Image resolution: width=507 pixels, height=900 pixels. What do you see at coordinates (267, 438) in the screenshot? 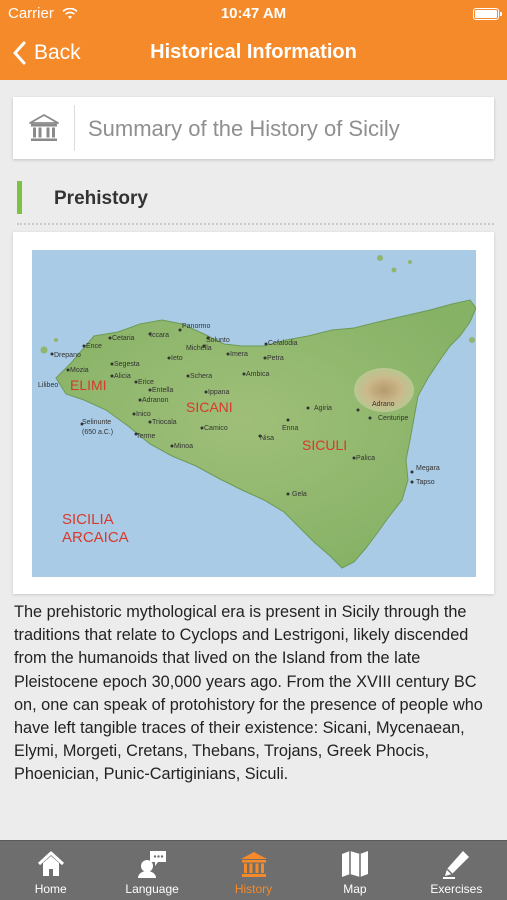
I see `svg-text: Nisa` at bounding box center [267, 438].